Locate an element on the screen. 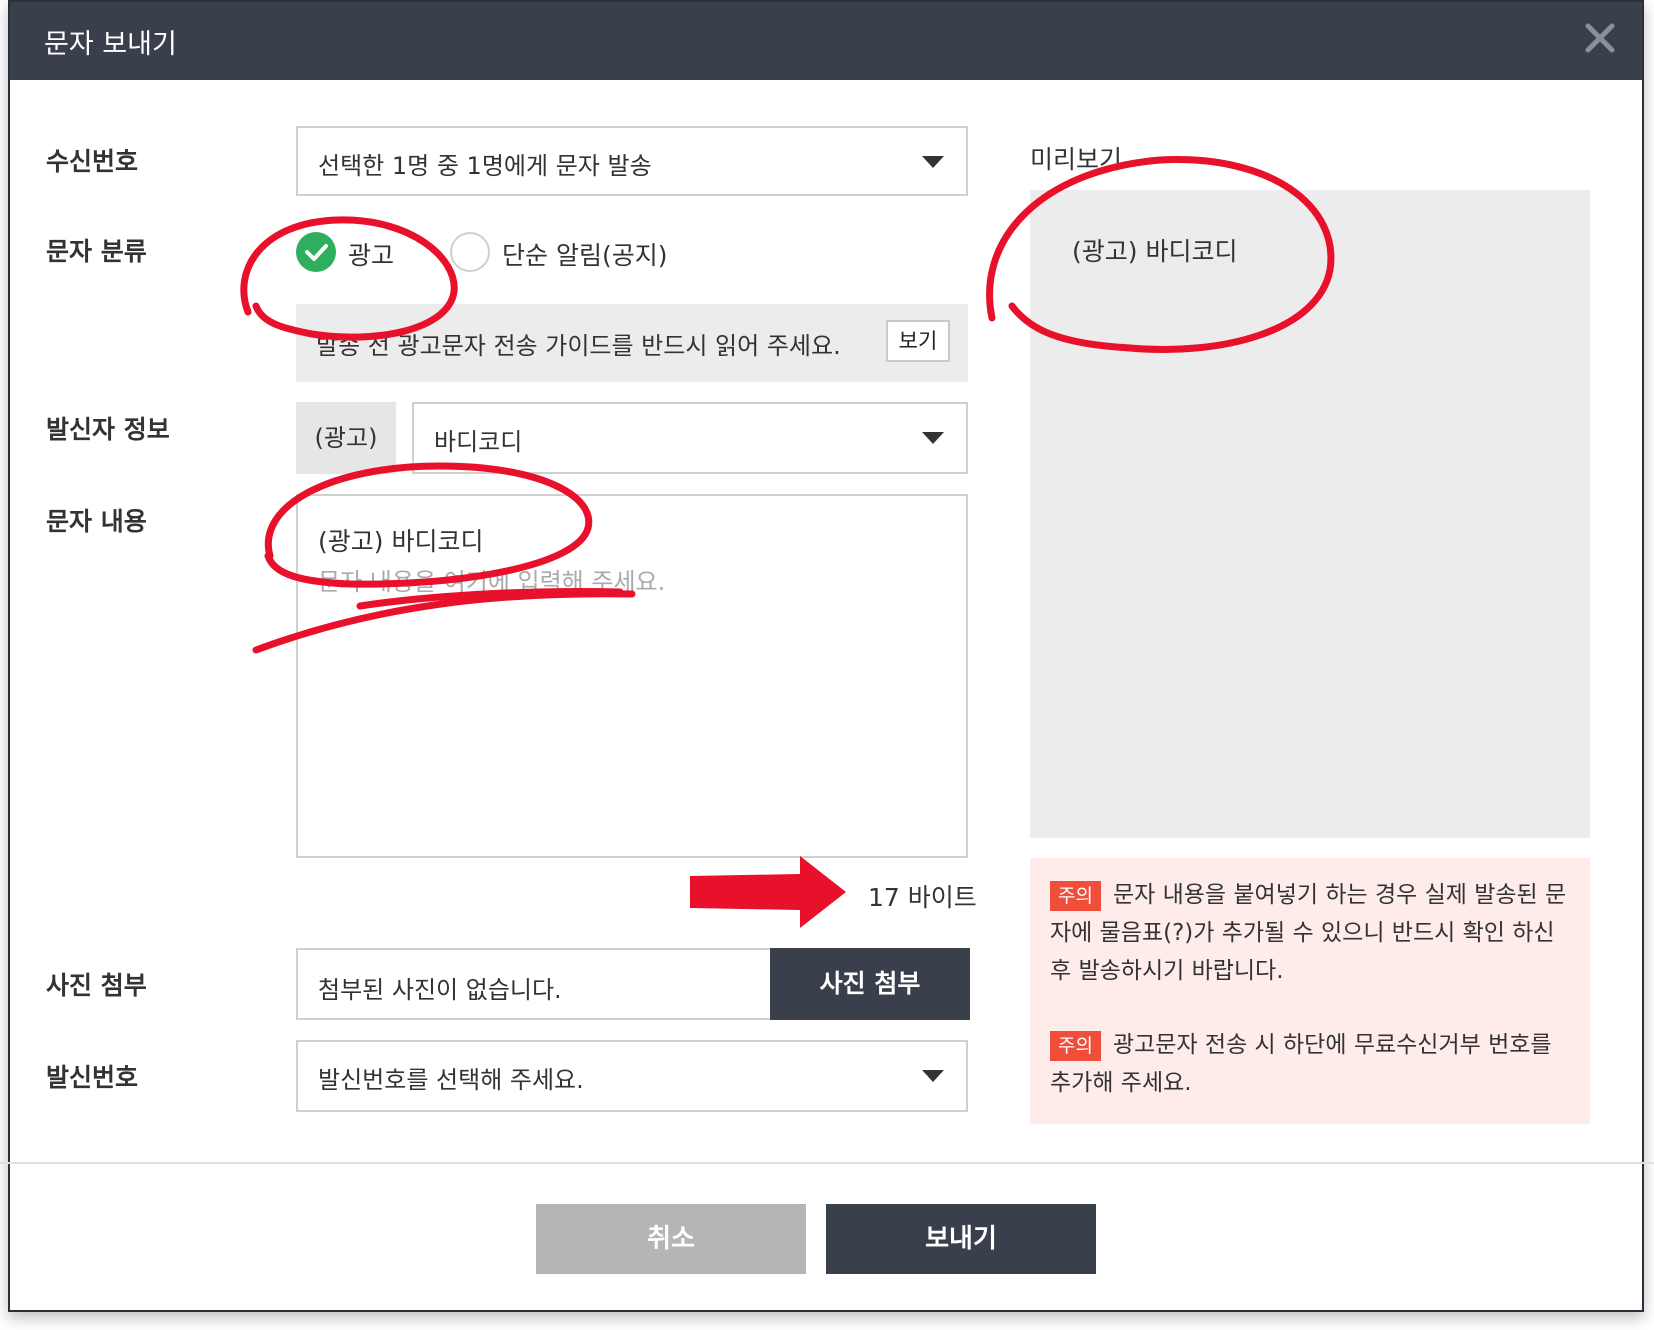 The width and height of the screenshot is (1654, 1330). recipient-select: 선택한 1명 중 1명에게 문자 발송 is located at coordinates (632, 161).